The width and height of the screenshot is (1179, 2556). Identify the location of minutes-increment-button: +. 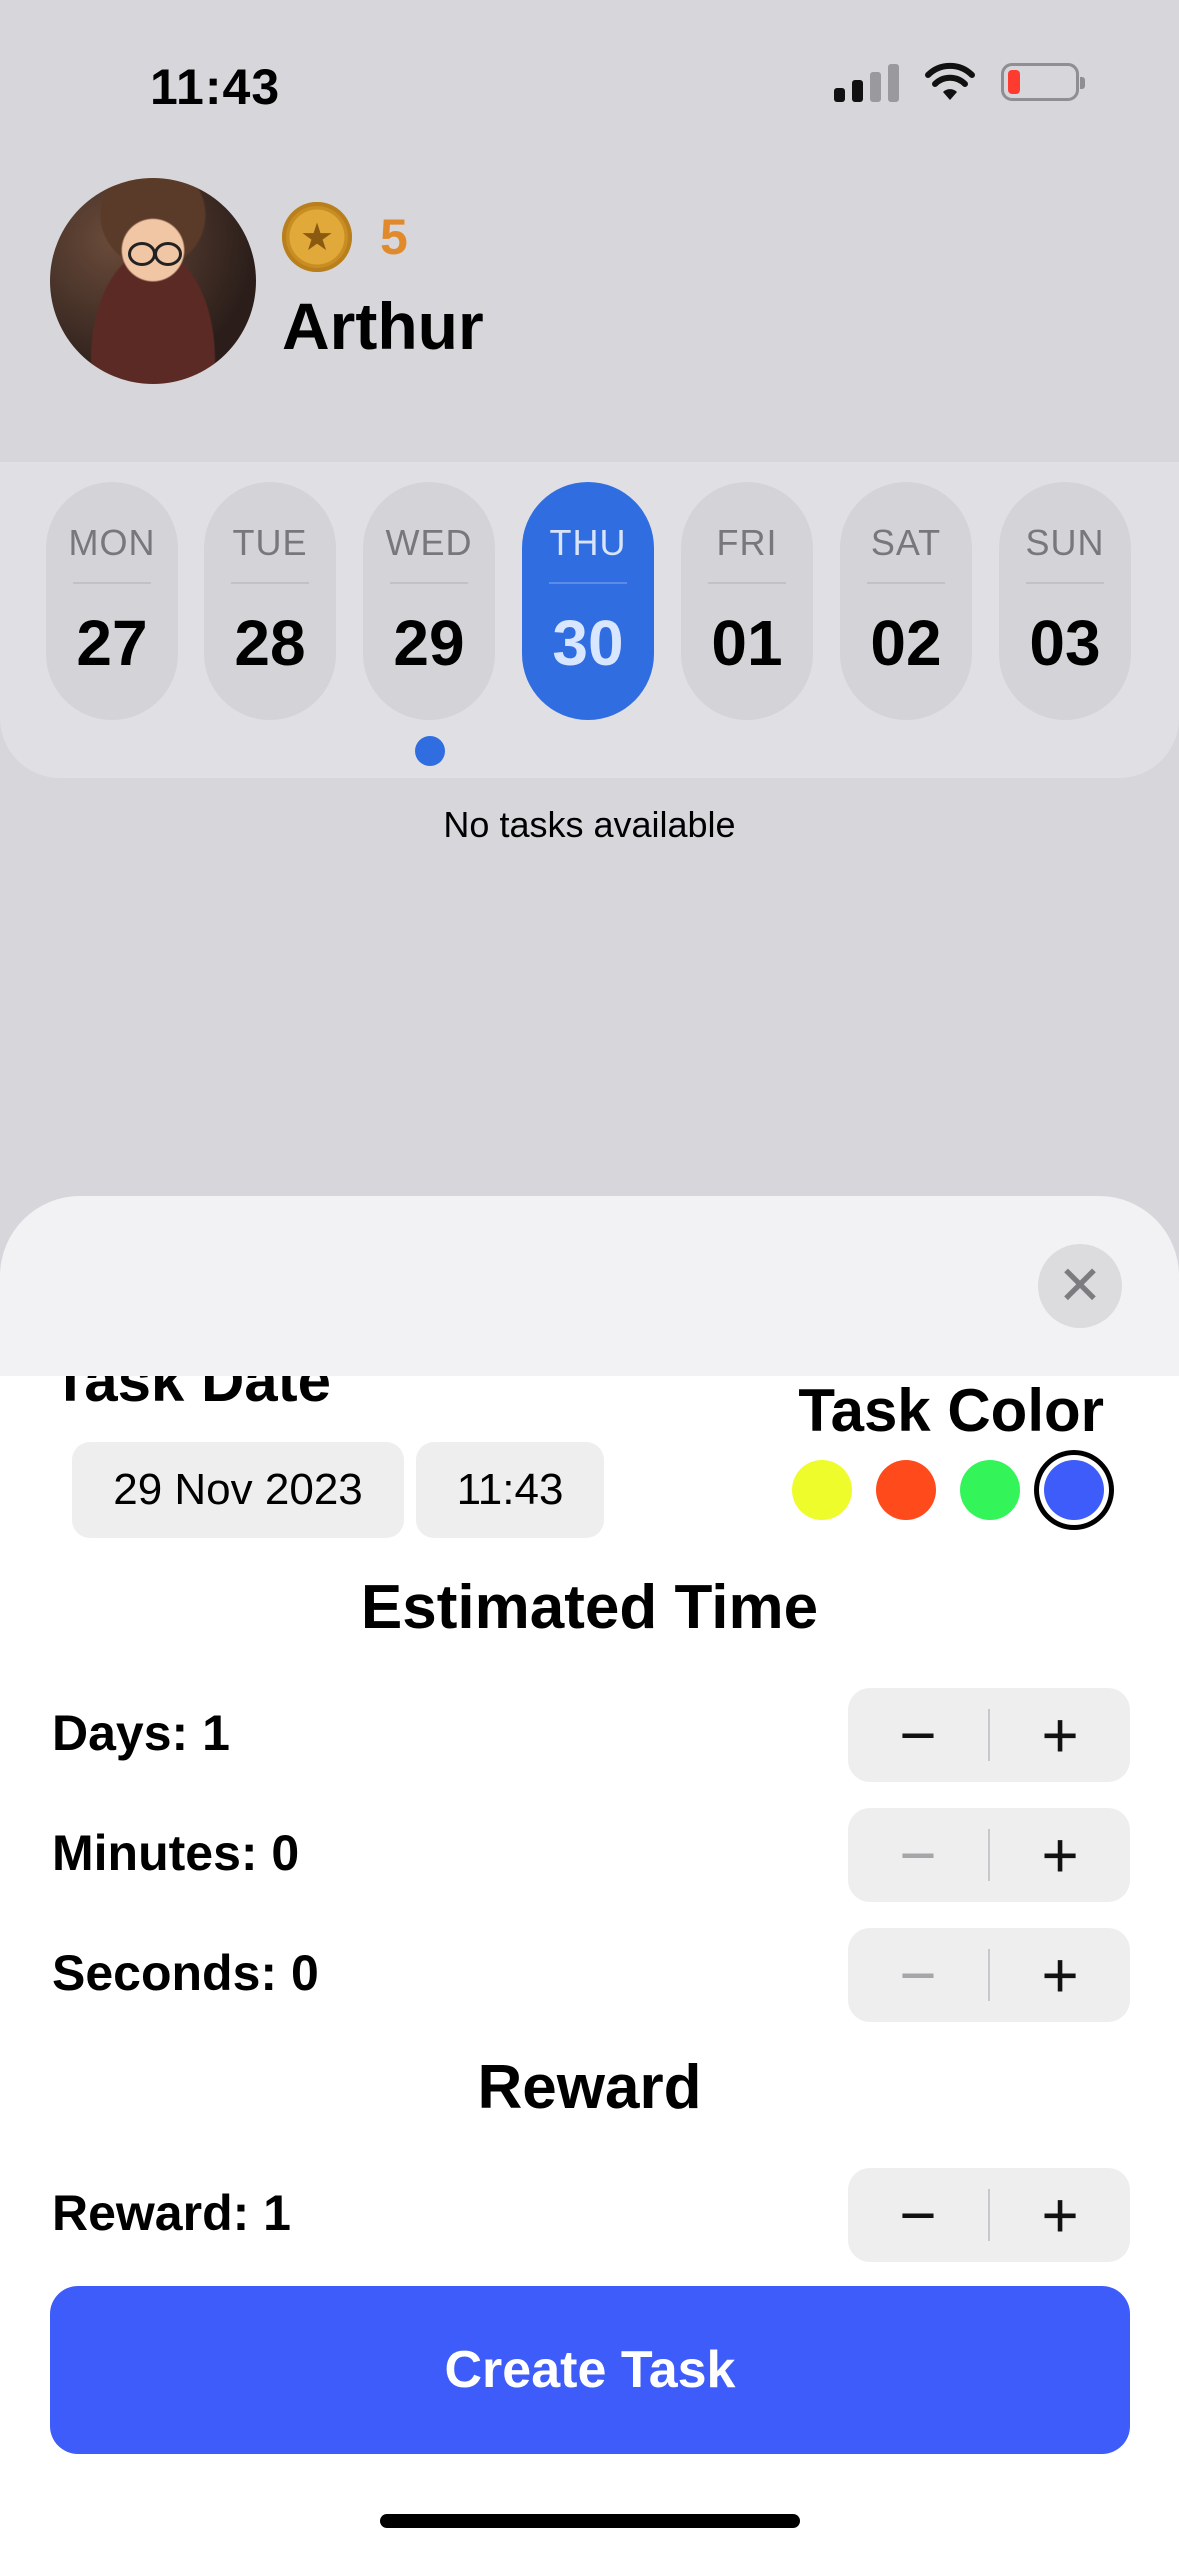
(1060, 1855).